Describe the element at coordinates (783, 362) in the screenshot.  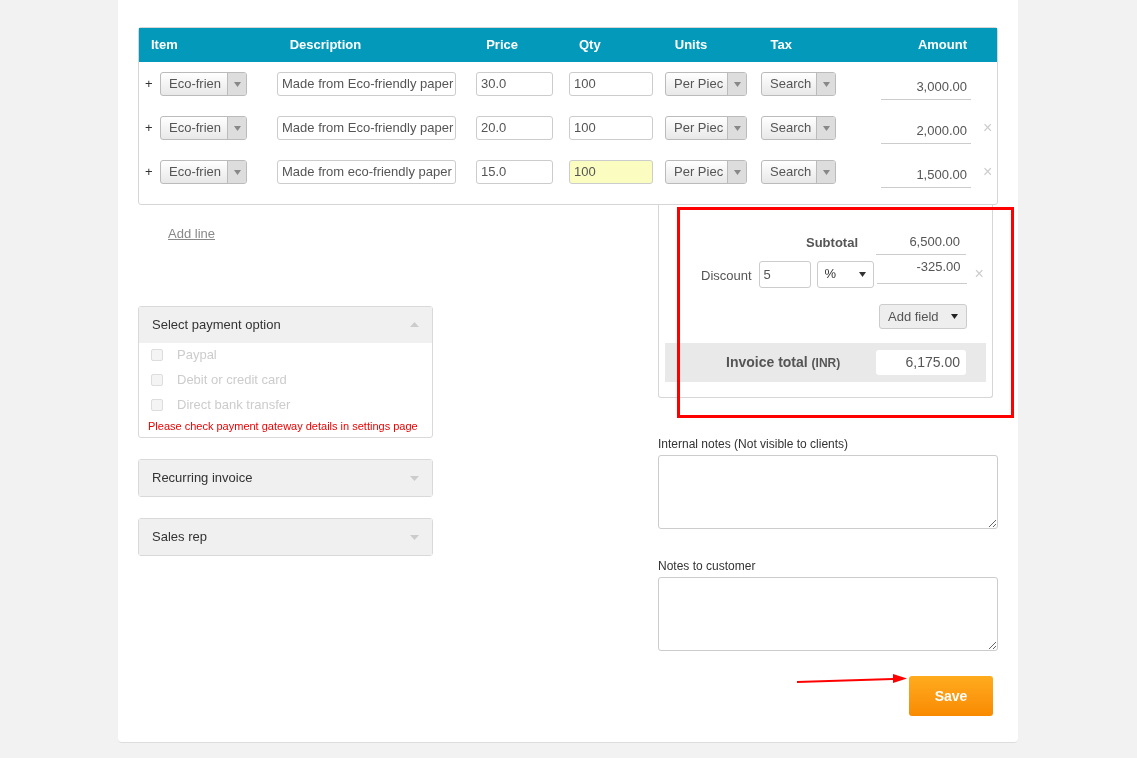
I see `invoice-total-label: Invoice total (INR)` at that location.